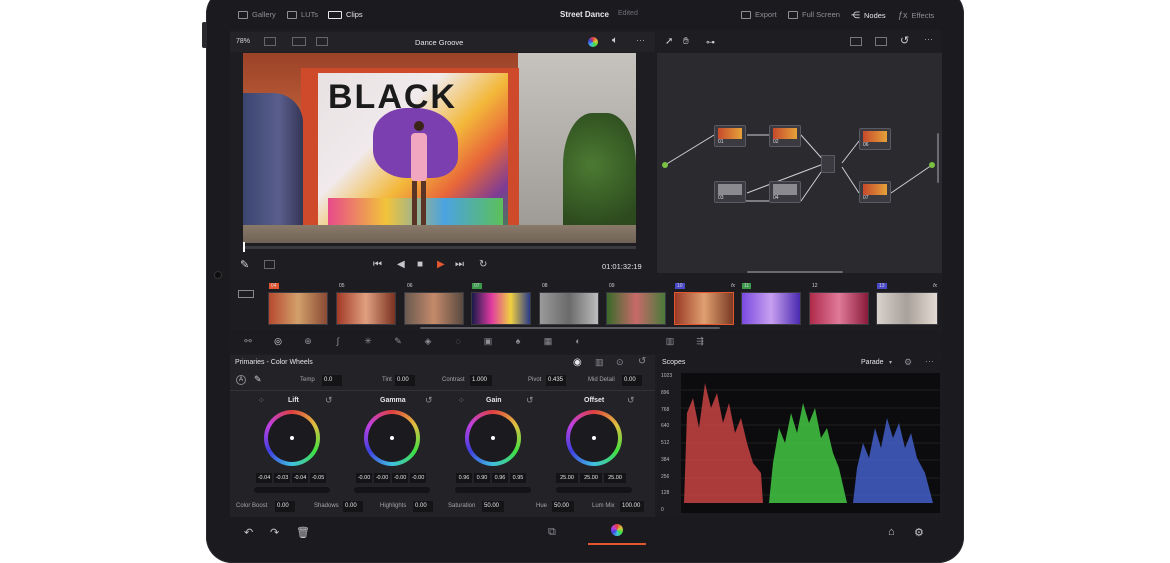 This screenshot has width=1170, height=563. I want to click on zoom-level: 78%, so click(243, 41).